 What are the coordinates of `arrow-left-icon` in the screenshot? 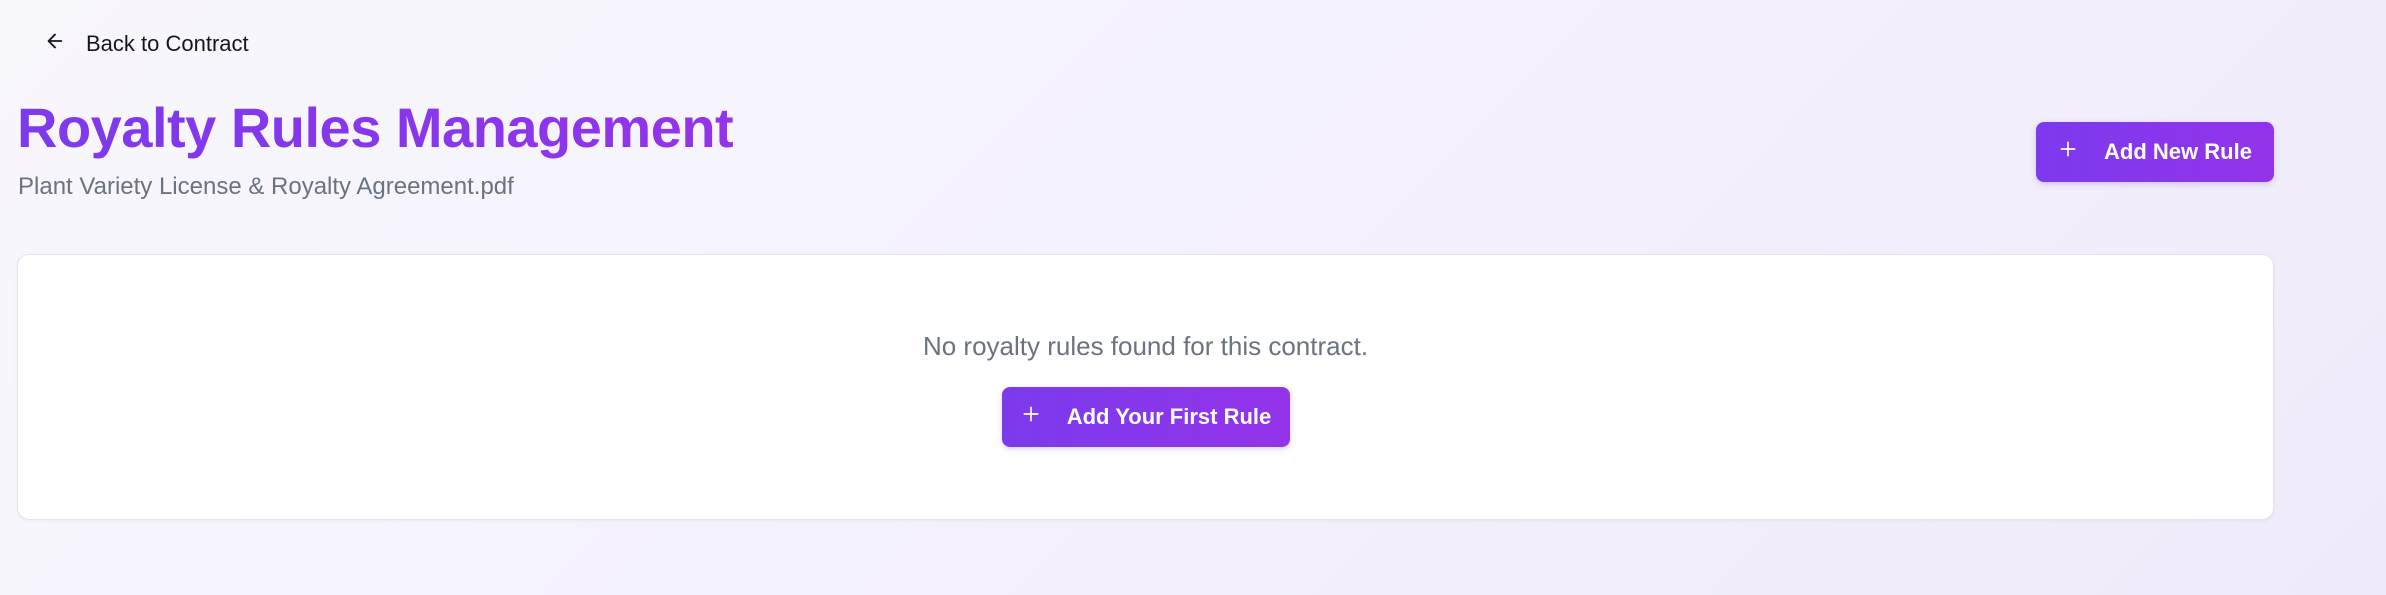 It's located at (55, 44).